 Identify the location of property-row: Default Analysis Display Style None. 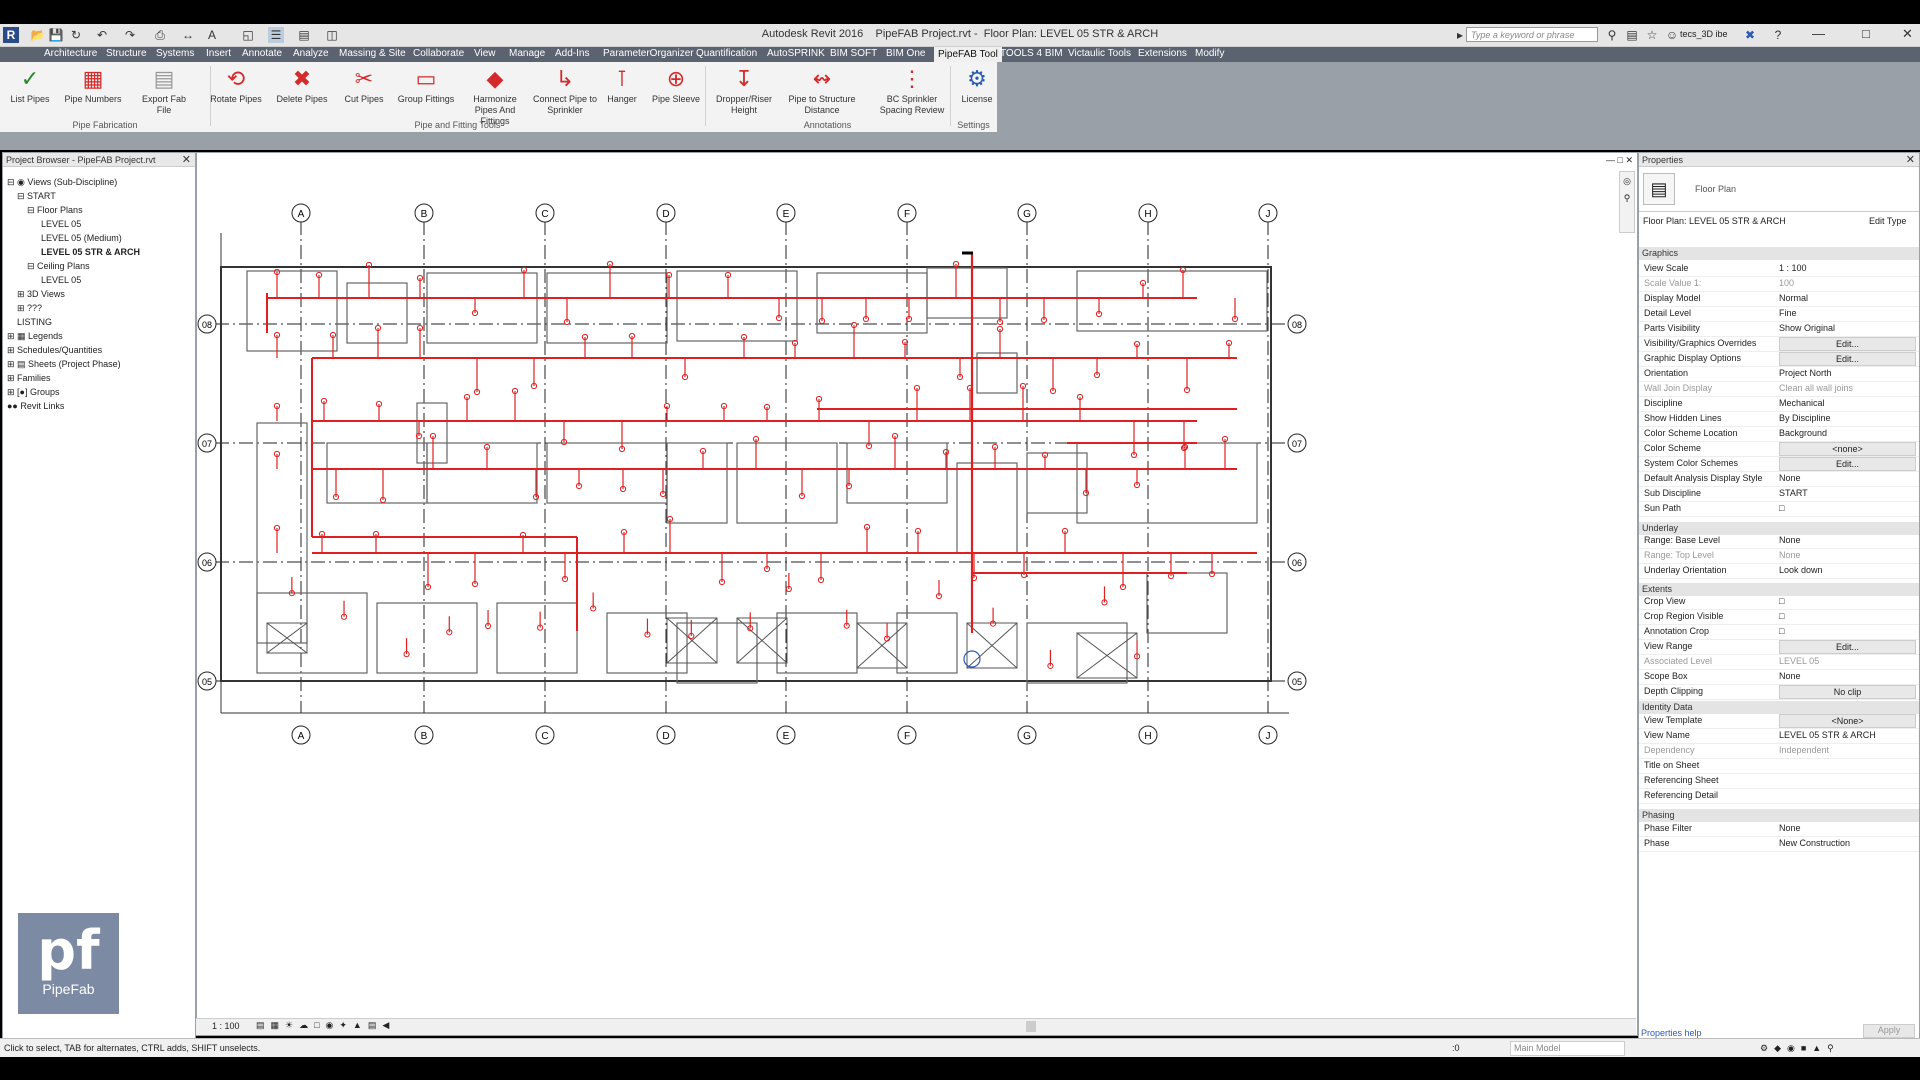
(1779, 479).